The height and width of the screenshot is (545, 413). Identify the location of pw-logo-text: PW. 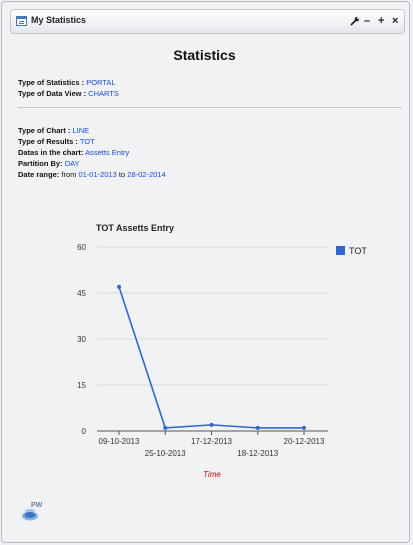
(37, 505).